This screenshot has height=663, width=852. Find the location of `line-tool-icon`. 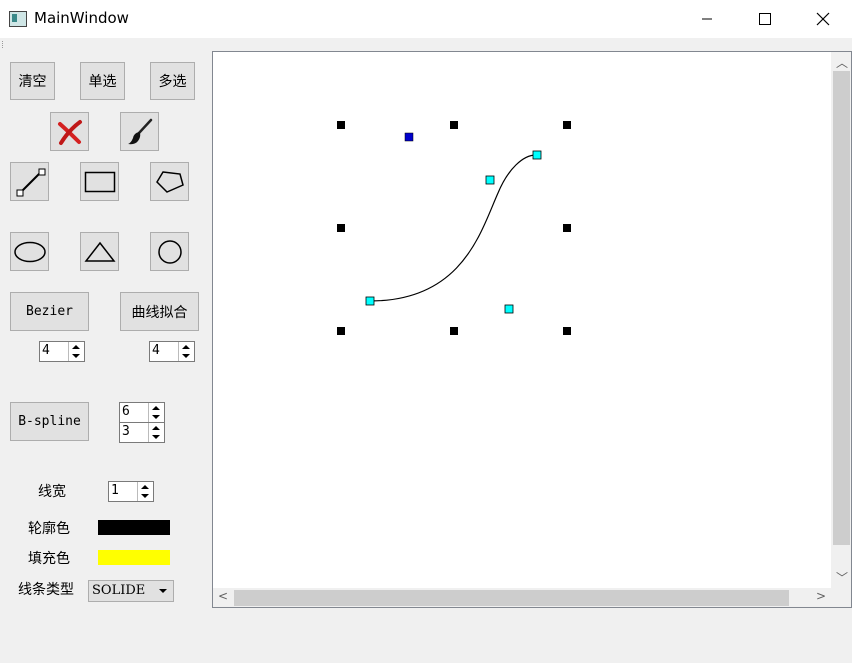

line-tool-icon is located at coordinates (30, 182).